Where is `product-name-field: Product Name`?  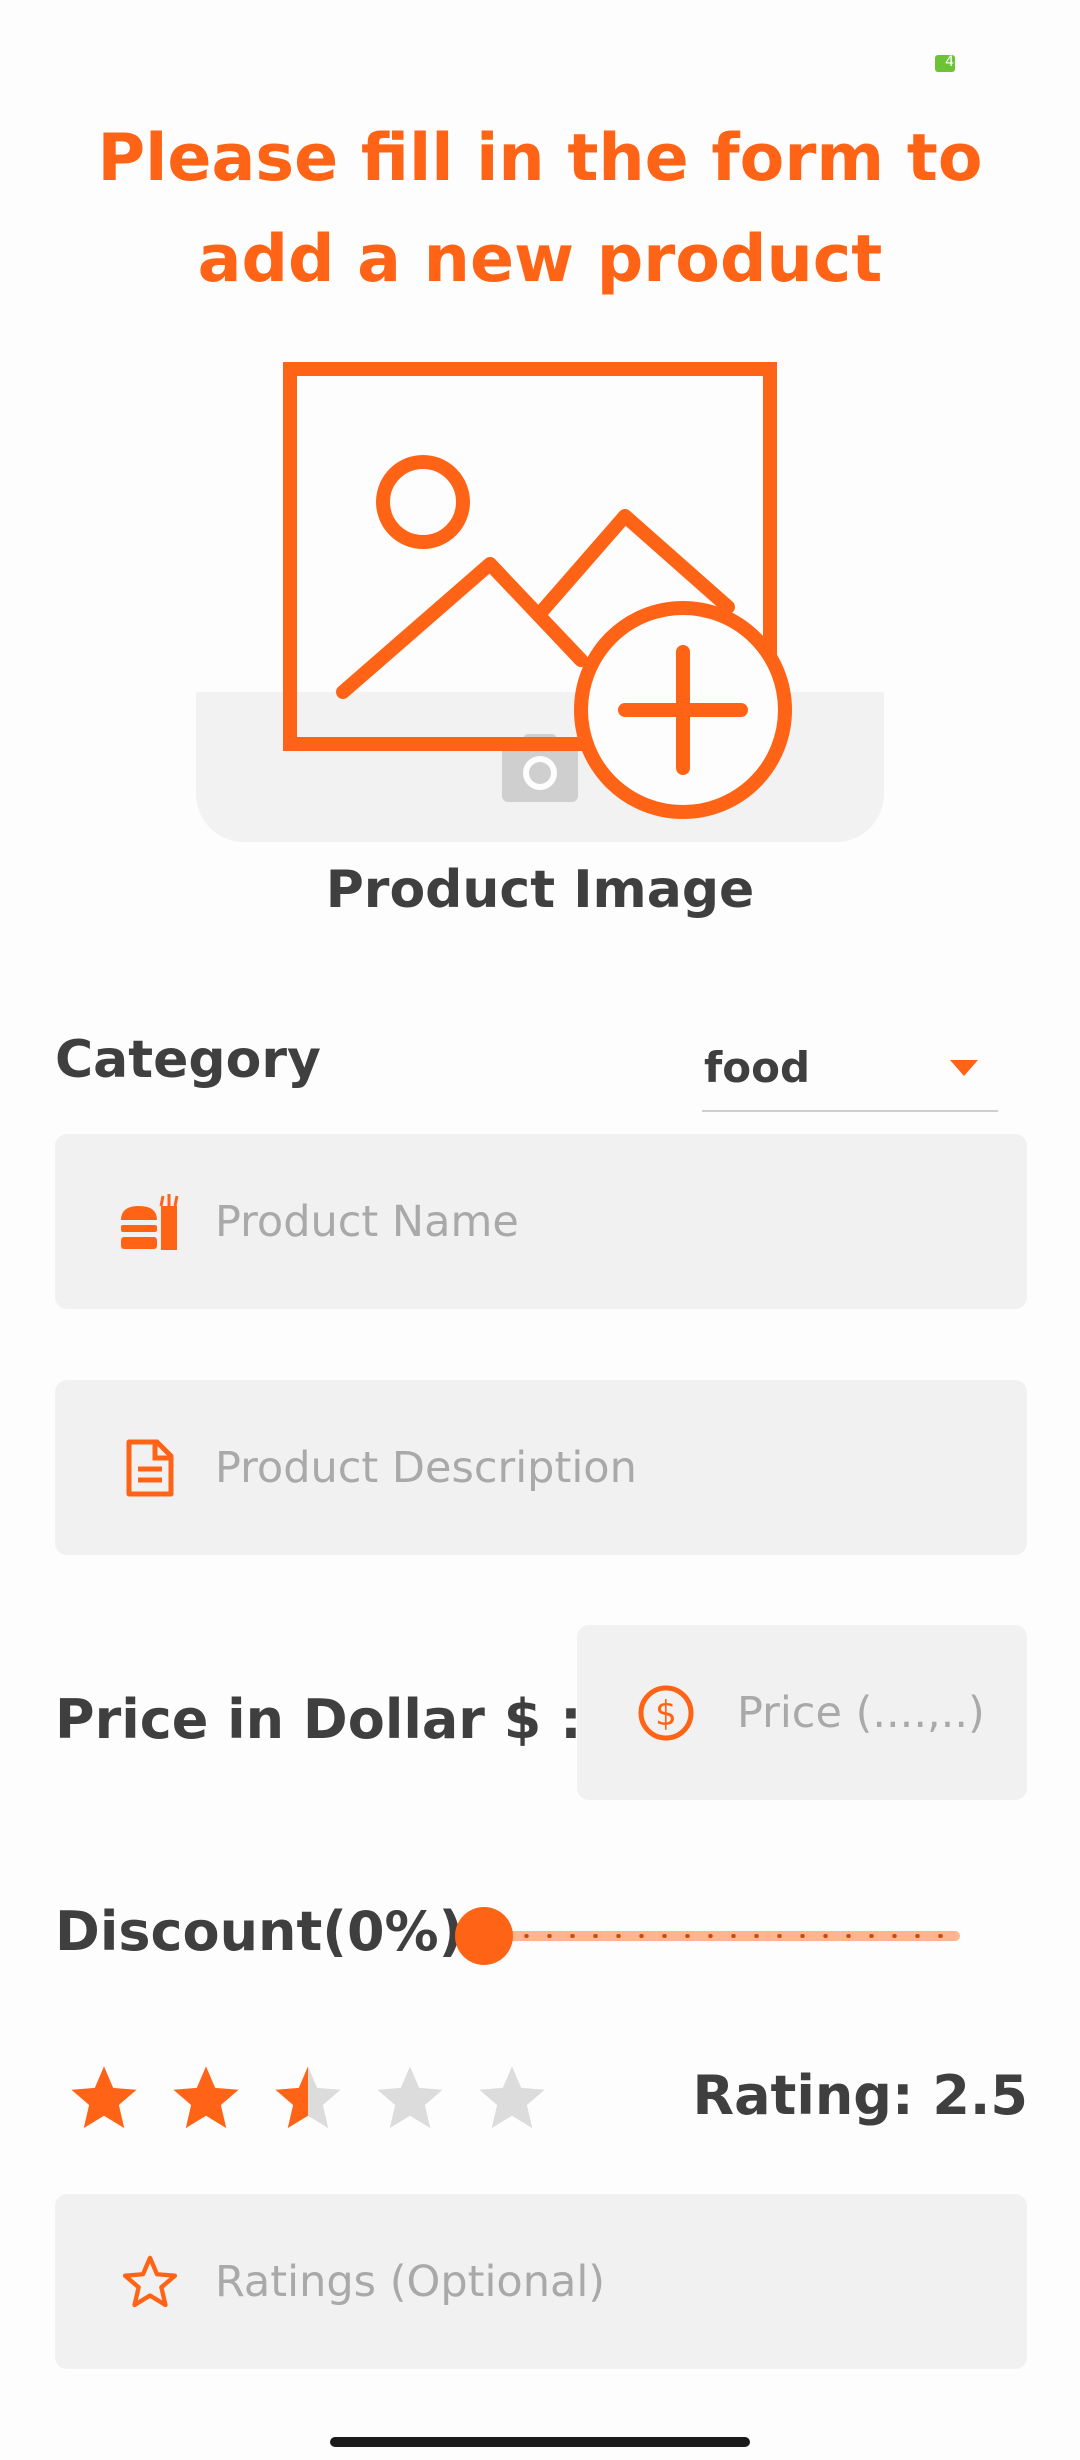
product-name-field: Product Name is located at coordinates (541, 1221).